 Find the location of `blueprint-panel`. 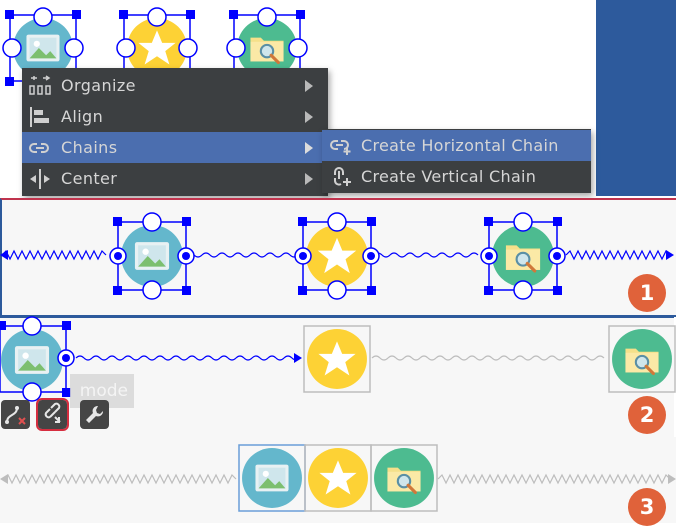

blueprint-panel is located at coordinates (636, 98).